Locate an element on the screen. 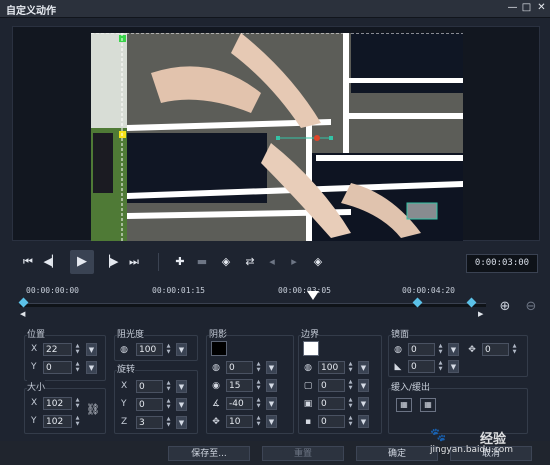  opacity-dropdown: ▼ is located at coordinates (181, 349).